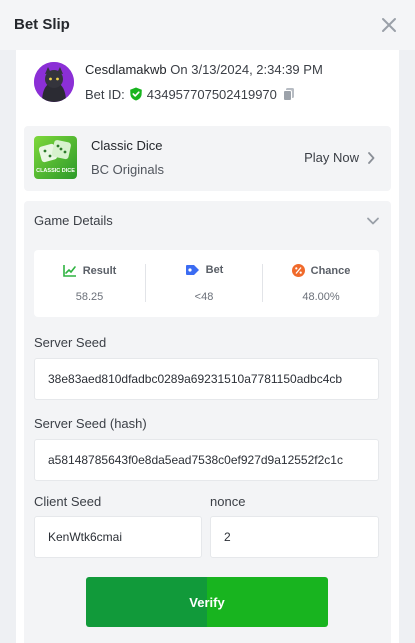 This screenshot has height=643, width=415. What do you see at coordinates (54, 82) in the screenshot?
I see `avatar` at bounding box center [54, 82].